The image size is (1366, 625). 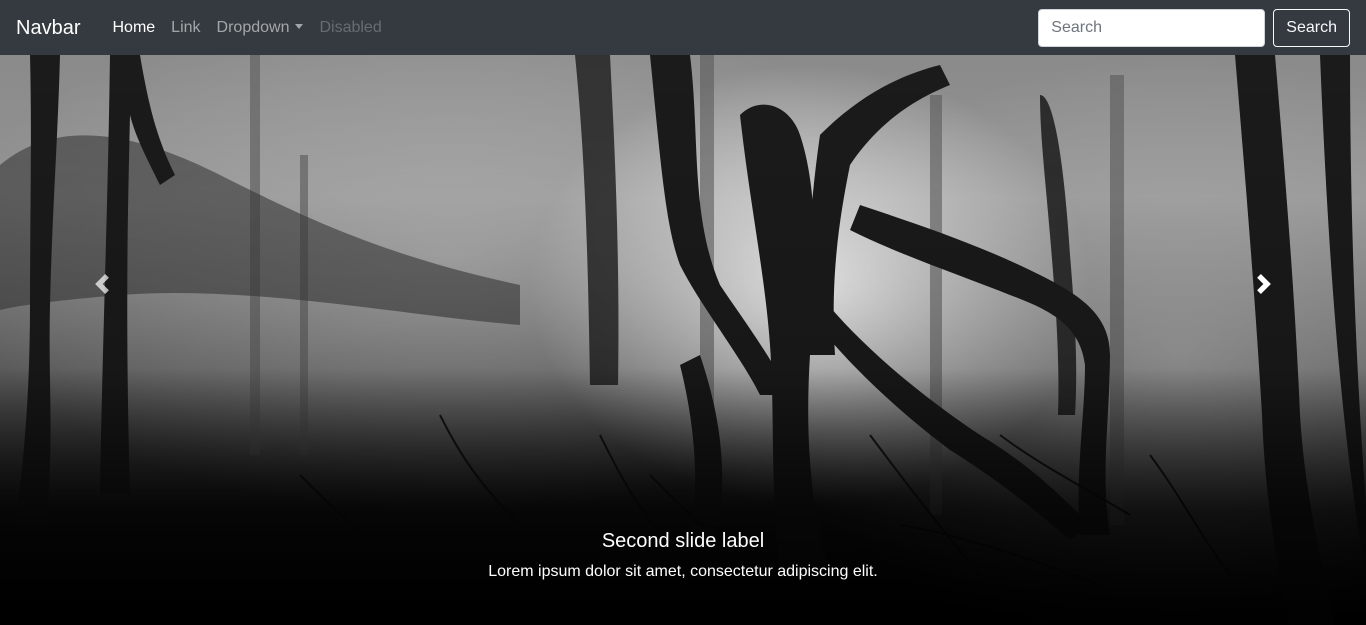 What do you see at coordinates (299, 26) in the screenshot?
I see `caret-down-icon` at bounding box center [299, 26].